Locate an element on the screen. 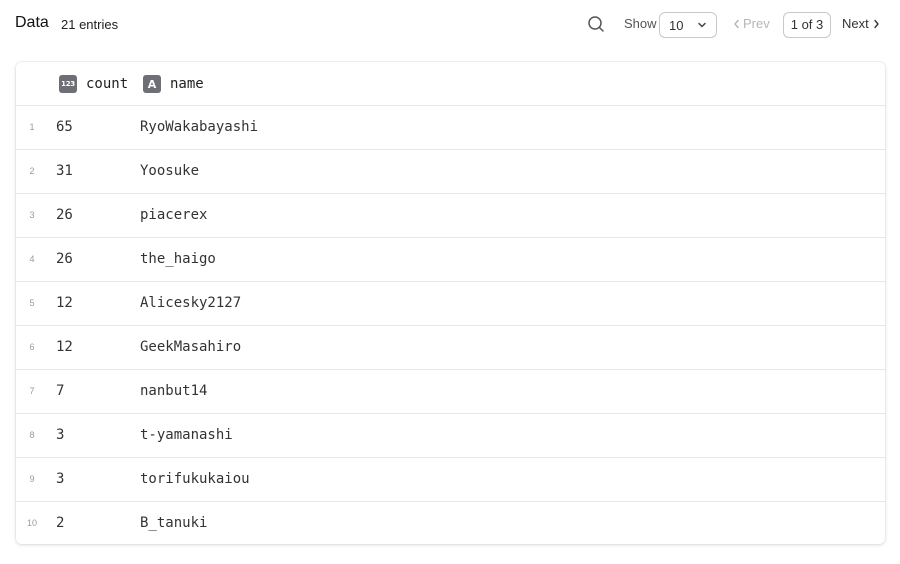 The width and height of the screenshot is (900, 564). count-cell: 31 is located at coordinates (64, 171).